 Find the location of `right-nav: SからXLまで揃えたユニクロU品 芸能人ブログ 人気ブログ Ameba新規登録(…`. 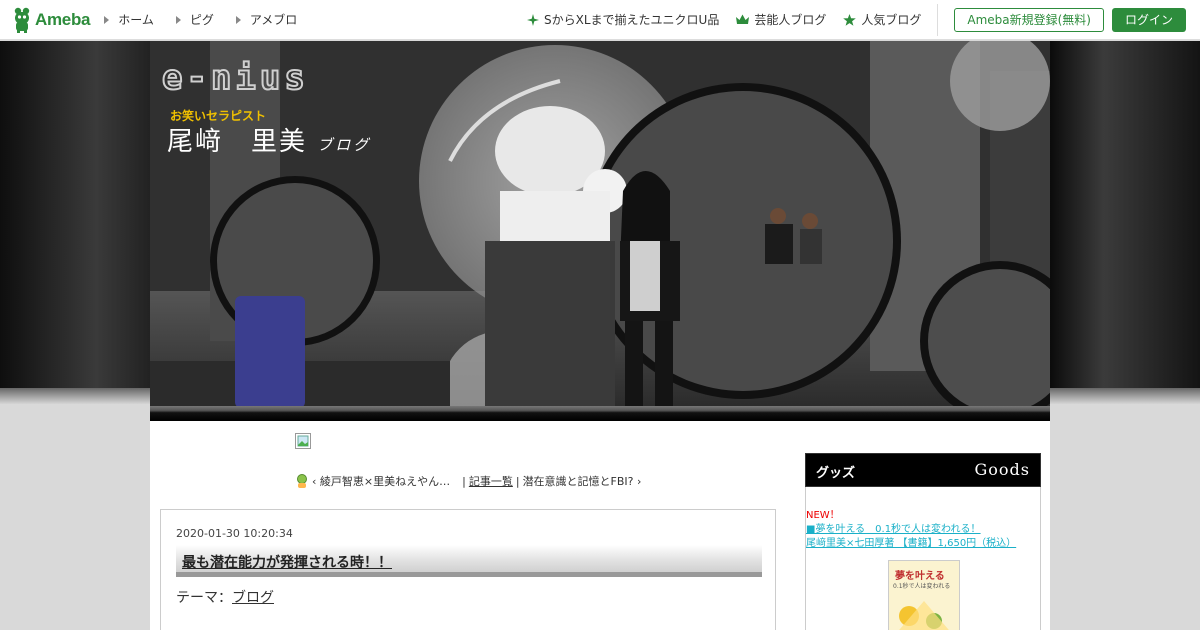

right-nav: SからXLまで揃えたユニクロU品 芸能人ブログ 人気ブログ Ameba新規登録(… is located at coordinates (863, 20).